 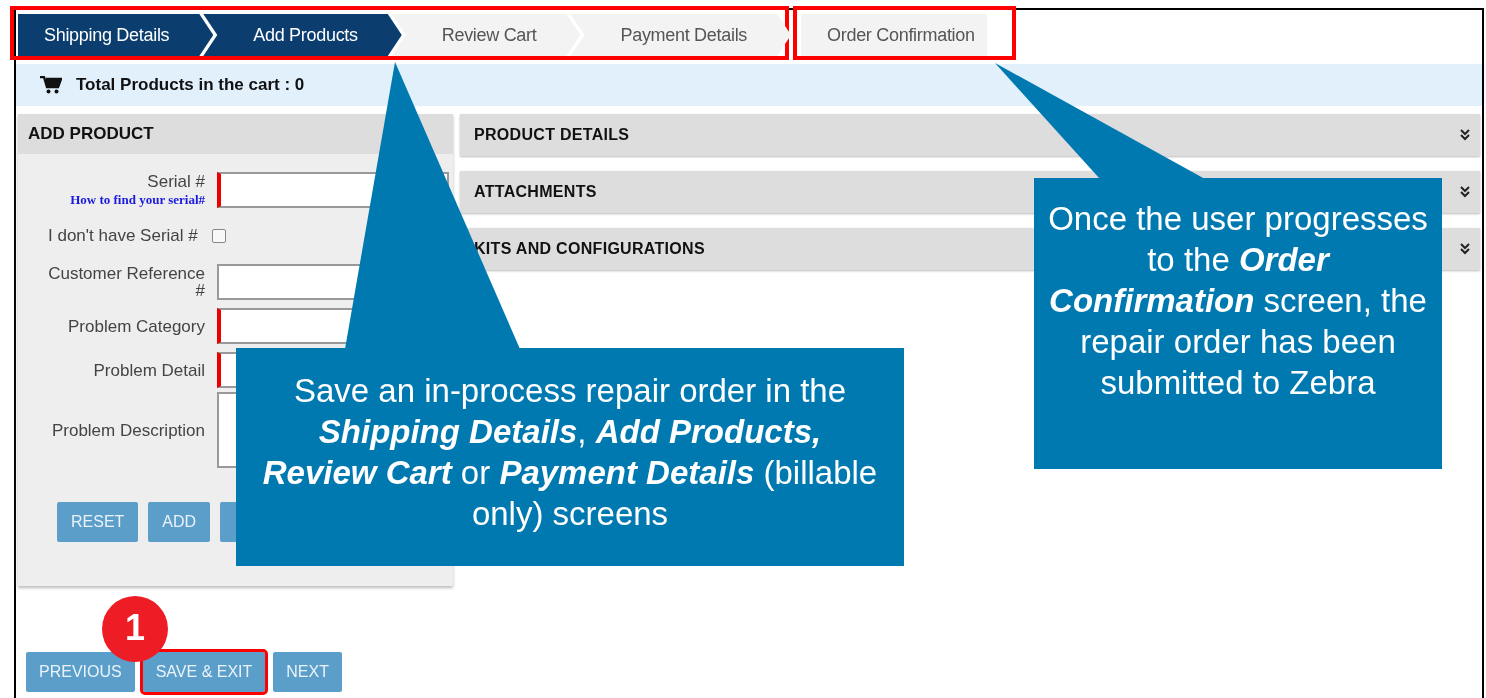 What do you see at coordinates (136, 326) in the screenshot?
I see `field-label: Problem Category` at bounding box center [136, 326].